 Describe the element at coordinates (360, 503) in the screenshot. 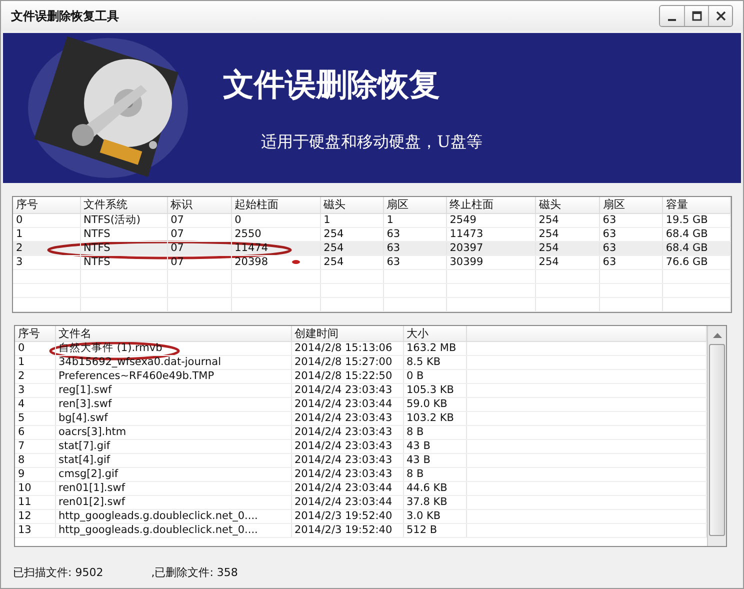

I see `file-row: 11 ren01[2].swf 2014/2/4 23:03:44 37.8 KB` at that location.